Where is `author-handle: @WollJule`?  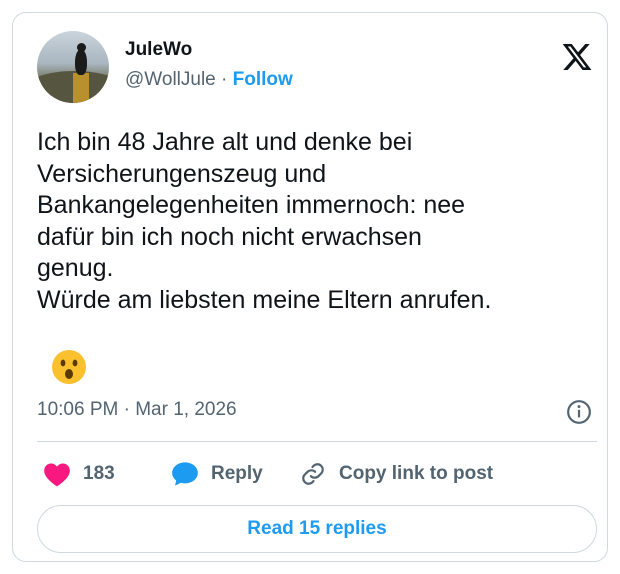 author-handle: @WollJule is located at coordinates (170, 79).